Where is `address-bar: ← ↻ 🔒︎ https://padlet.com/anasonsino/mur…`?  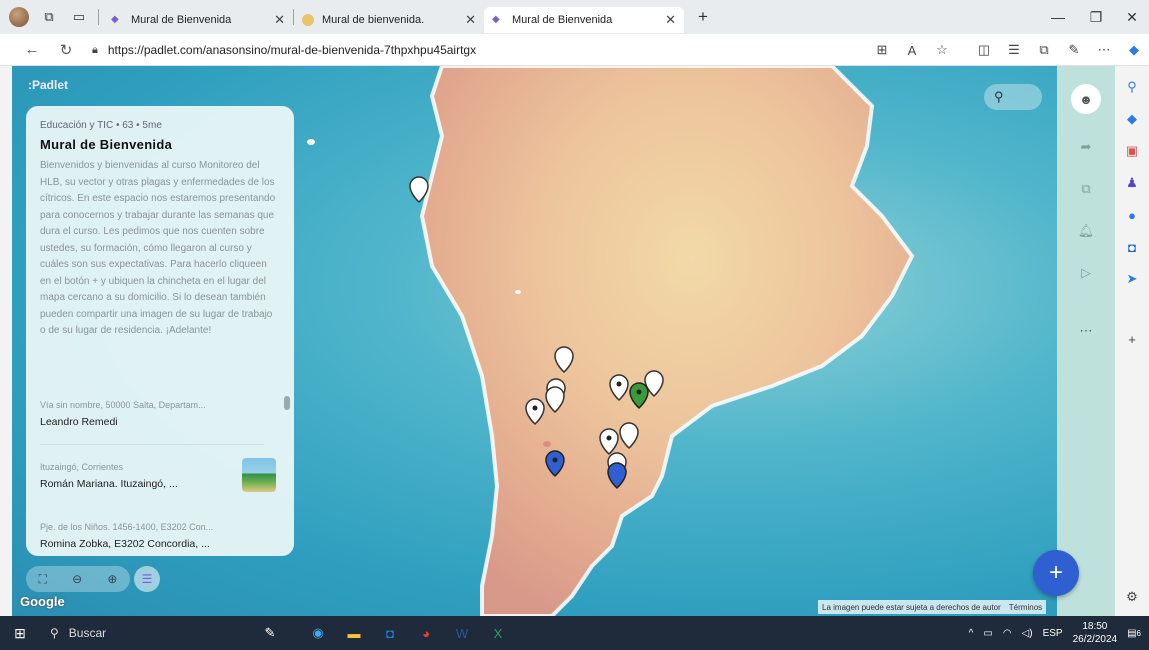 address-bar: ← ↻ 🔒︎ https://padlet.com/anasonsino/mur… is located at coordinates (574, 50).